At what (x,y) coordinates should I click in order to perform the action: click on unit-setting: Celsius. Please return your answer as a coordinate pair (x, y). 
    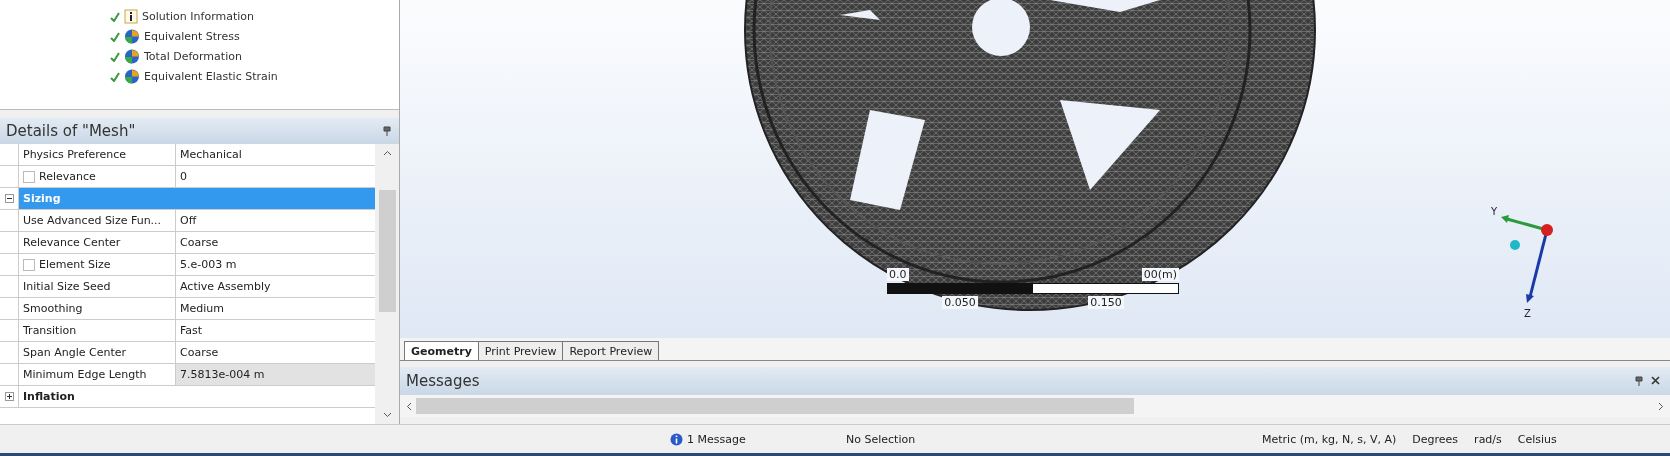
    Looking at the image, I should click on (1537, 439).